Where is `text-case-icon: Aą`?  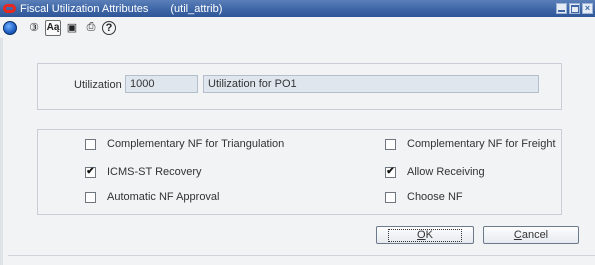
text-case-icon: Aą is located at coordinates (53, 27).